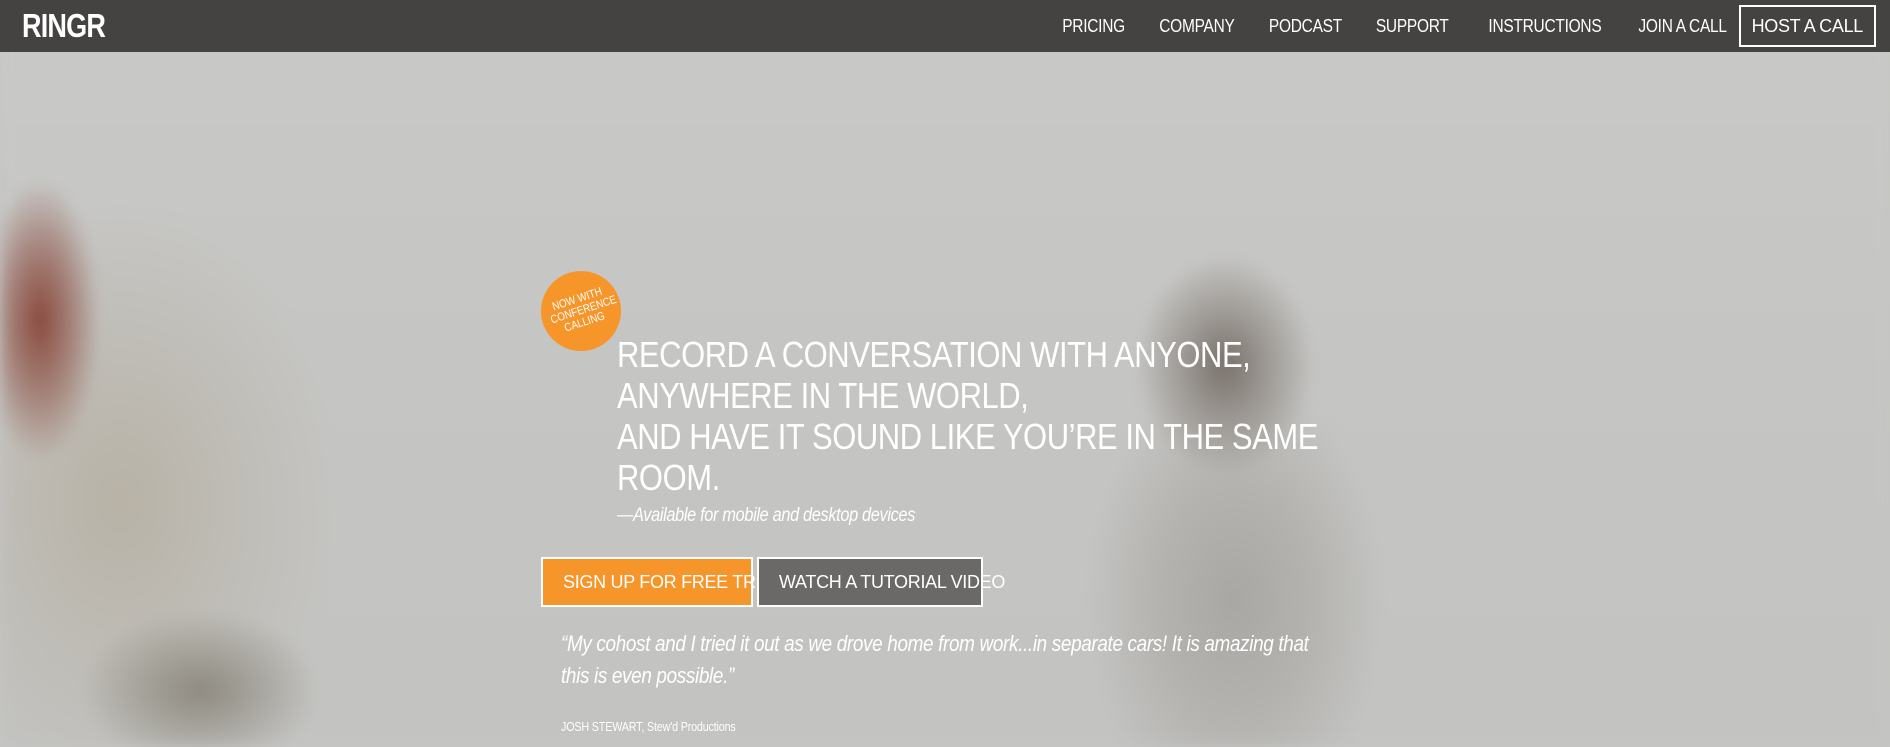  What do you see at coordinates (823, 395) in the screenshot?
I see `headline-line: ANYWHERE IN THE WORLD,` at bounding box center [823, 395].